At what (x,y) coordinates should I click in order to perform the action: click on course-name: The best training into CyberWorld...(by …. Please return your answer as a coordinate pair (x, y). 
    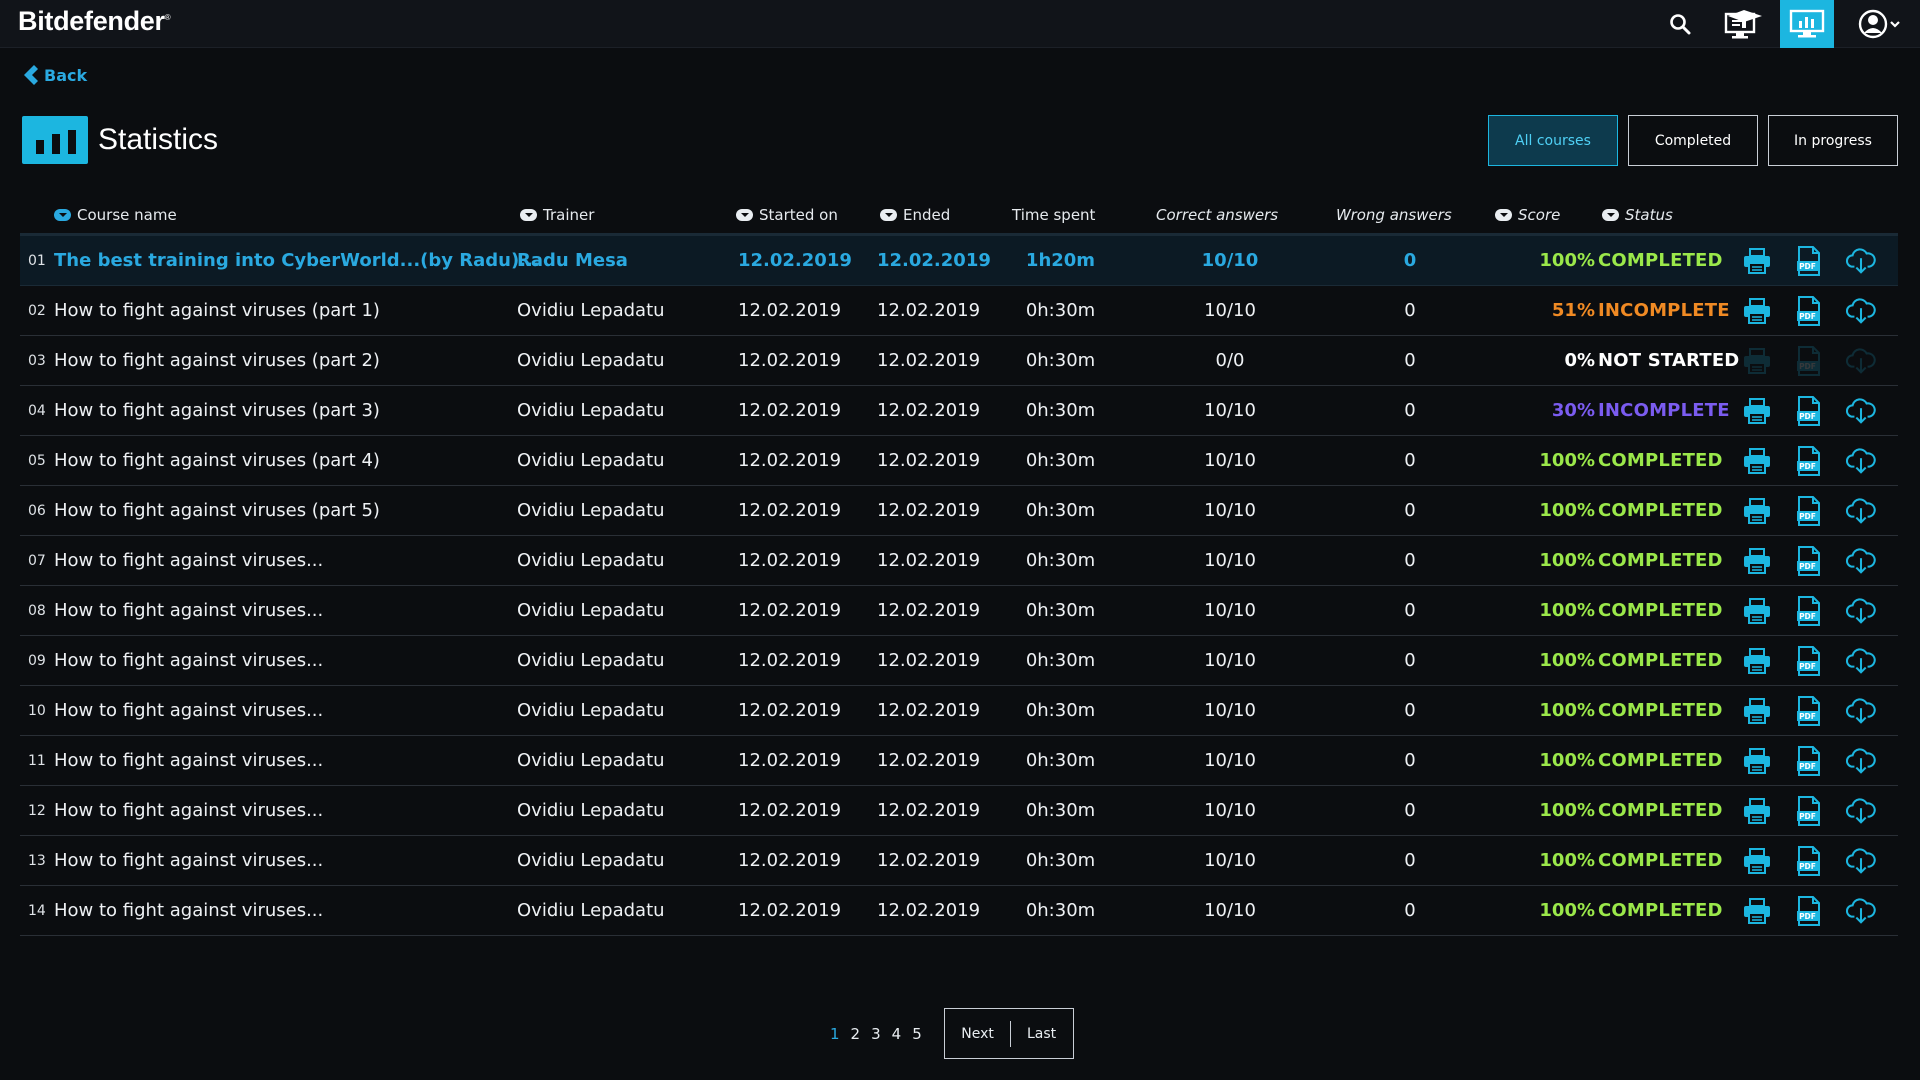
    Looking at the image, I should click on (297, 260).